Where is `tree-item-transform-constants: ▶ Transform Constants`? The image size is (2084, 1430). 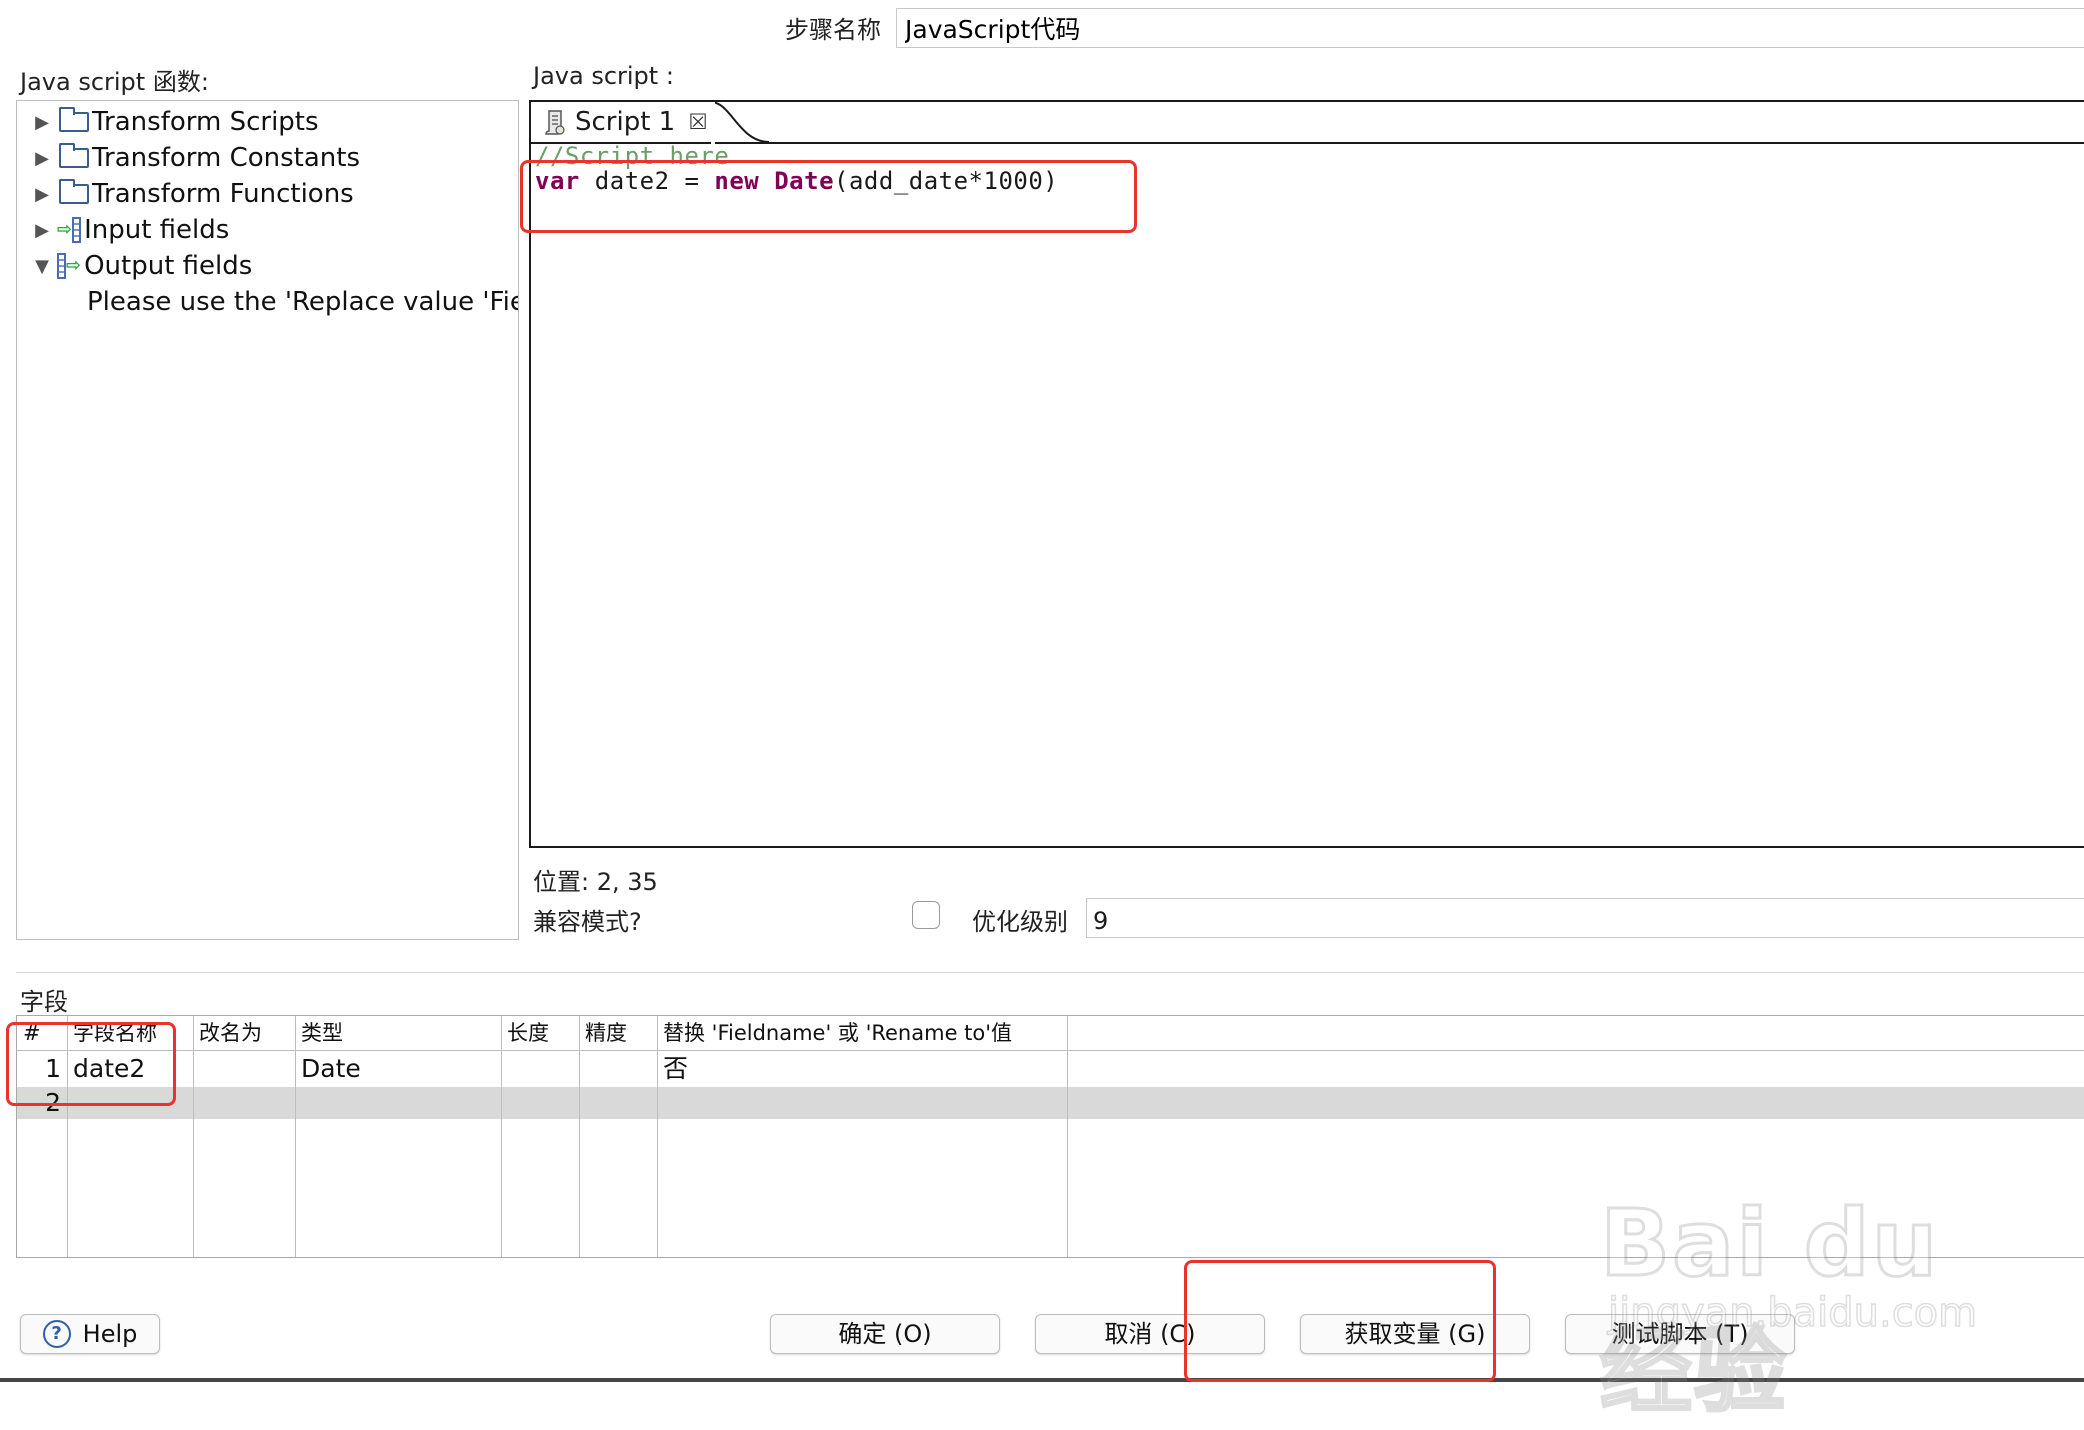
tree-item-transform-constants: ▶ Transform Constants is located at coordinates (188, 158).